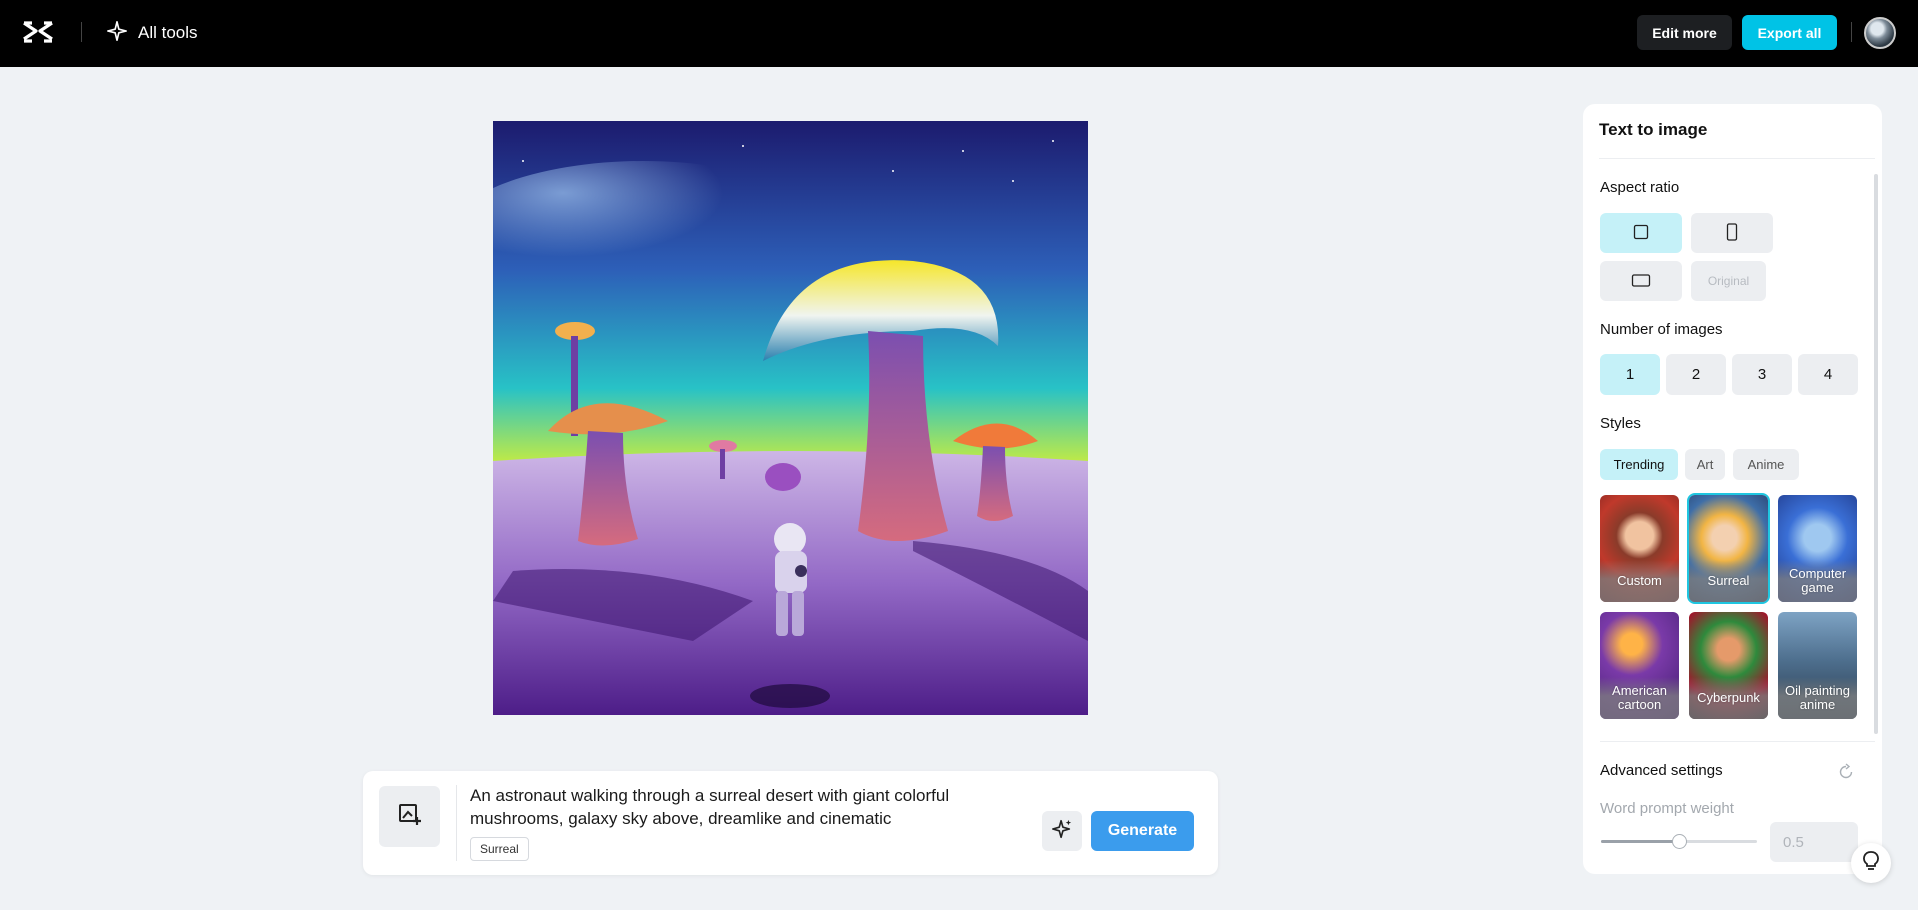 The image size is (1918, 910). What do you see at coordinates (1661, 329) in the screenshot?
I see `number-of-images-label: Number of images` at bounding box center [1661, 329].